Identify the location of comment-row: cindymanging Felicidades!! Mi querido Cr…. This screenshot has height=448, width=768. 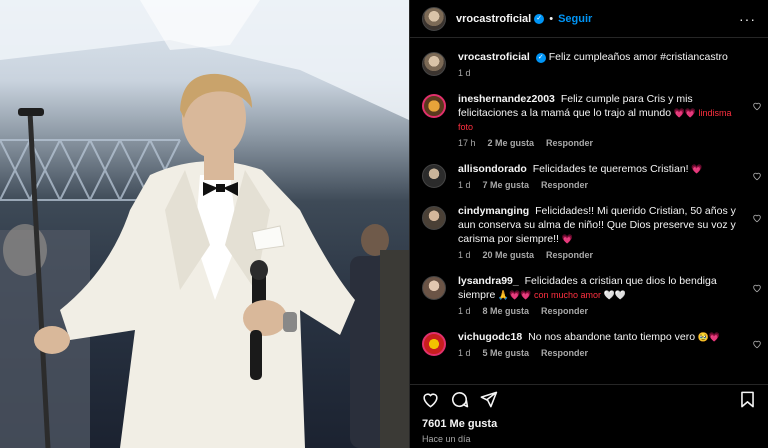
(589, 232).